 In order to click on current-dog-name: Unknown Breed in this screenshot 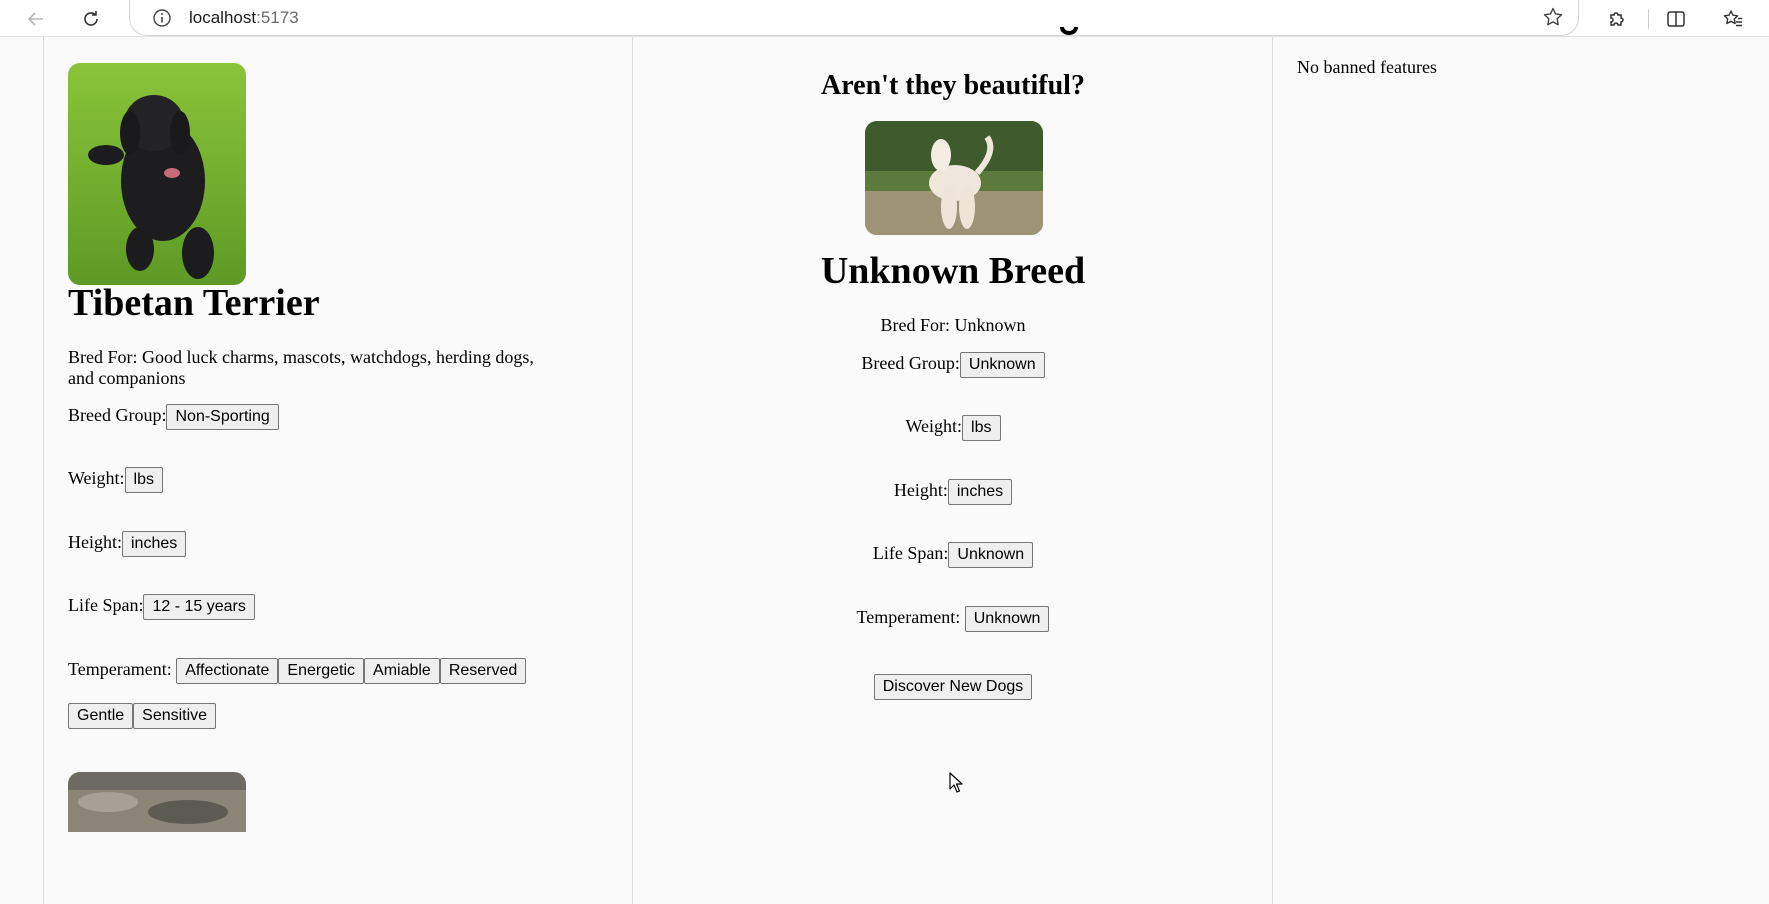, I will do `click(953, 271)`.